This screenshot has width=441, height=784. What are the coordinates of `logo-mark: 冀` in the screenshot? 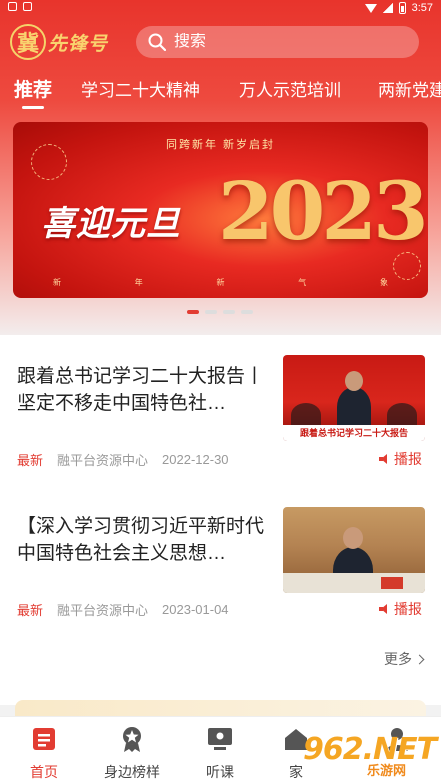 It's located at (28, 42).